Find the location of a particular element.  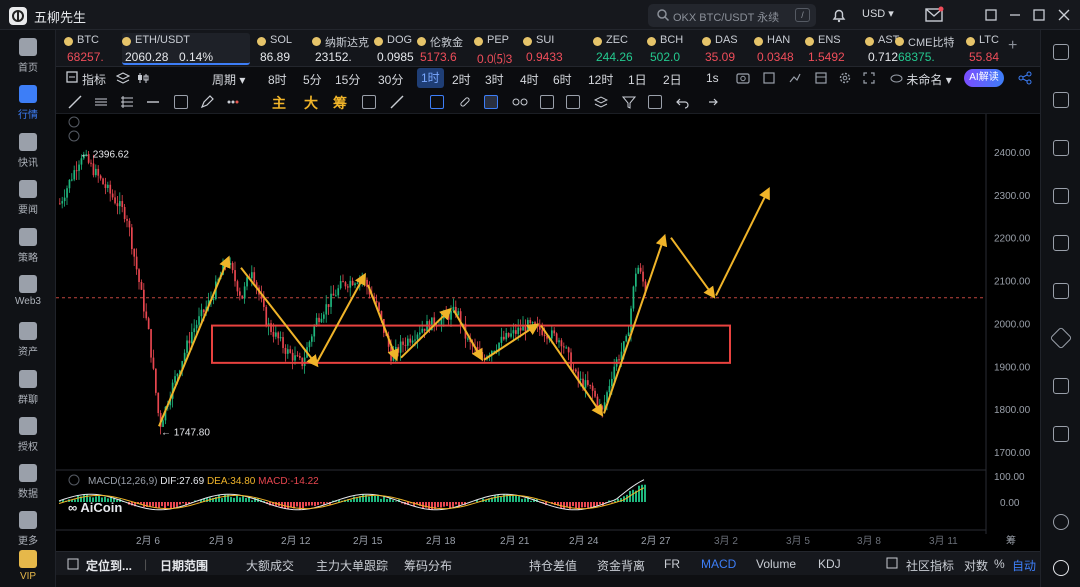

ticker-5: 伦敦金 5173.6 is located at coordinates (442, 49).